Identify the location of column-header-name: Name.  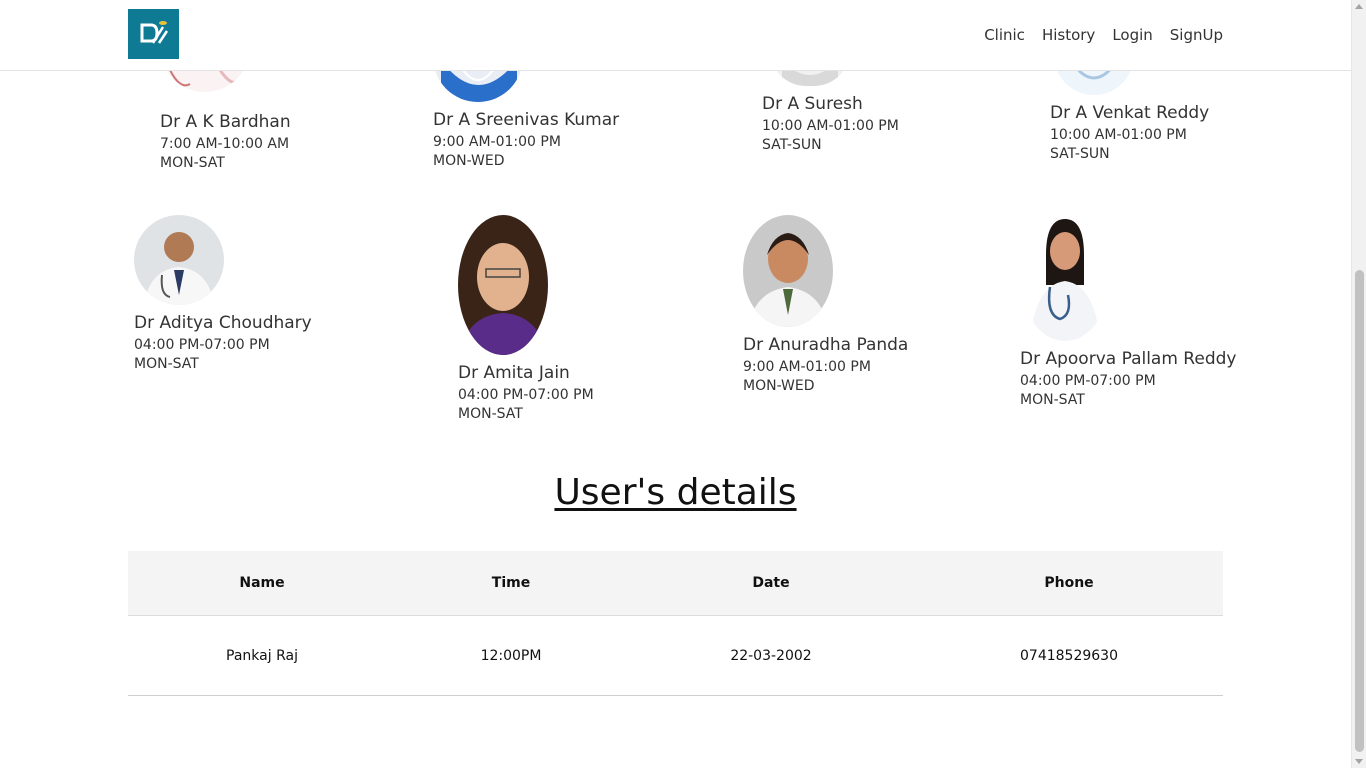
(262, 583).